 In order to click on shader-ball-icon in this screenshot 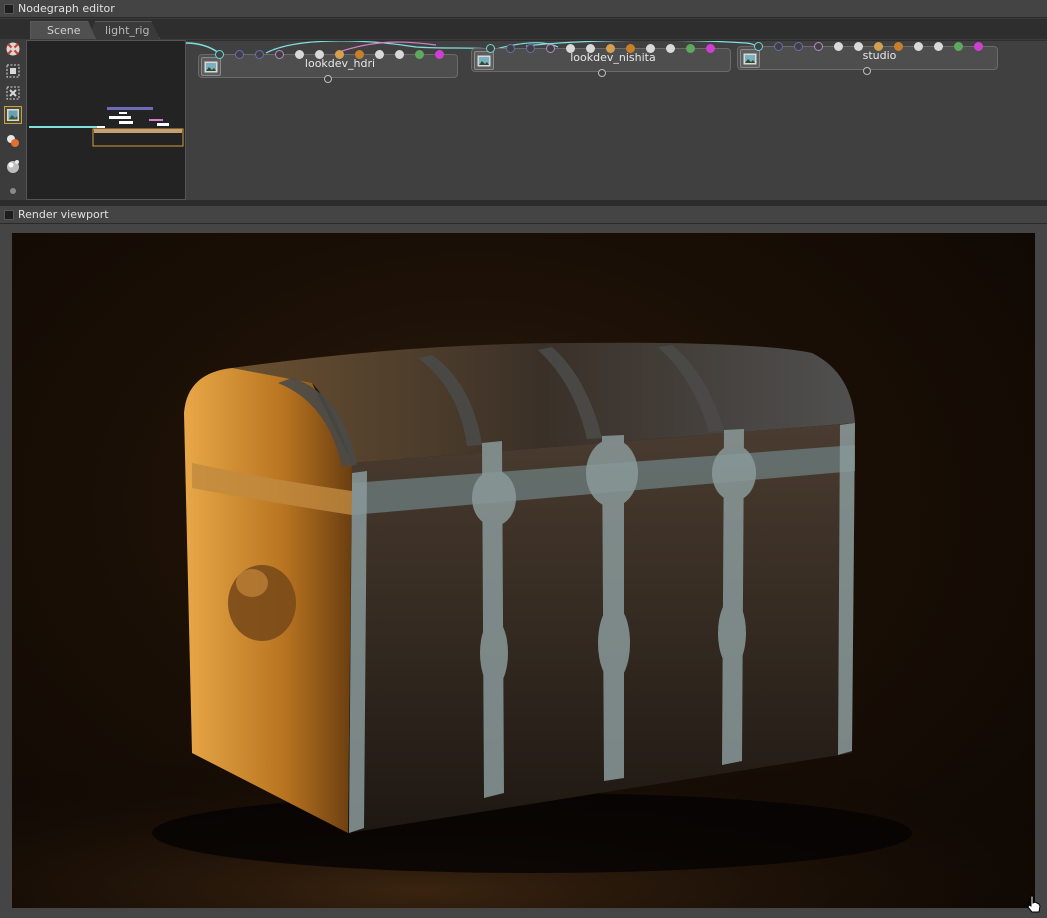, I will do `click(13, 167)`.